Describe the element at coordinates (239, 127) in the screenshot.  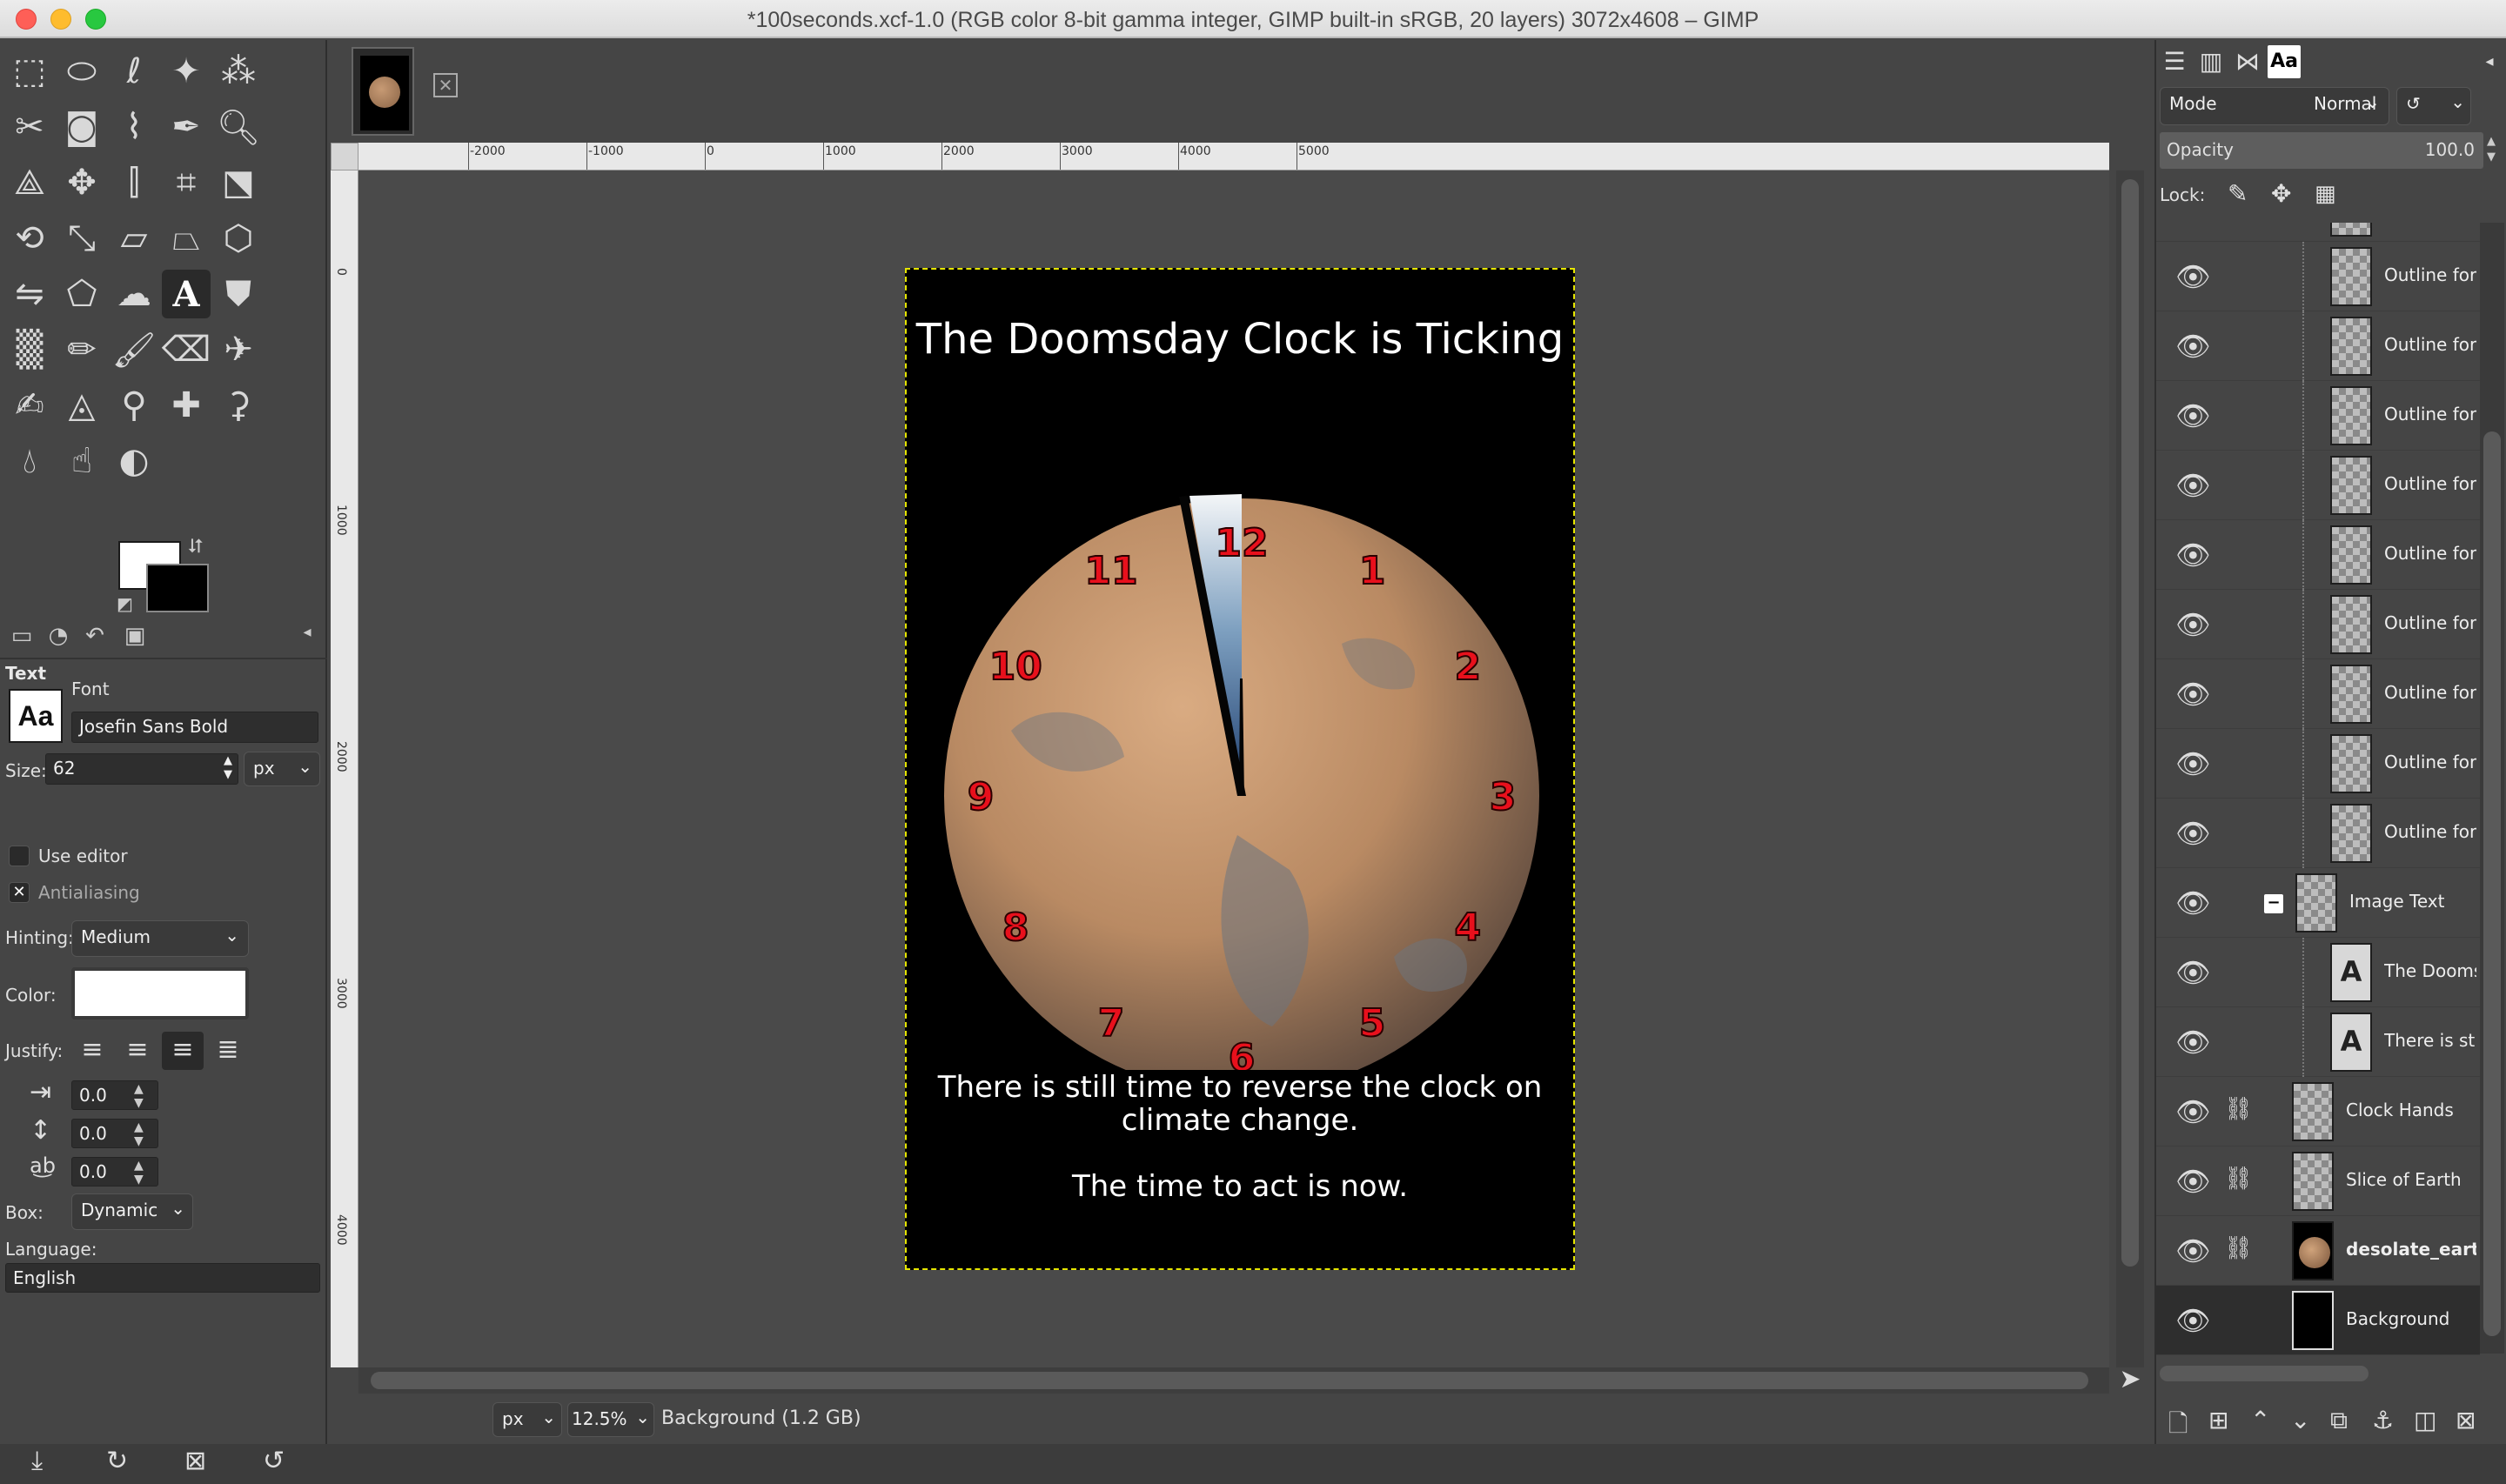
I see `zoom-icon: 🔍︎` at that location.